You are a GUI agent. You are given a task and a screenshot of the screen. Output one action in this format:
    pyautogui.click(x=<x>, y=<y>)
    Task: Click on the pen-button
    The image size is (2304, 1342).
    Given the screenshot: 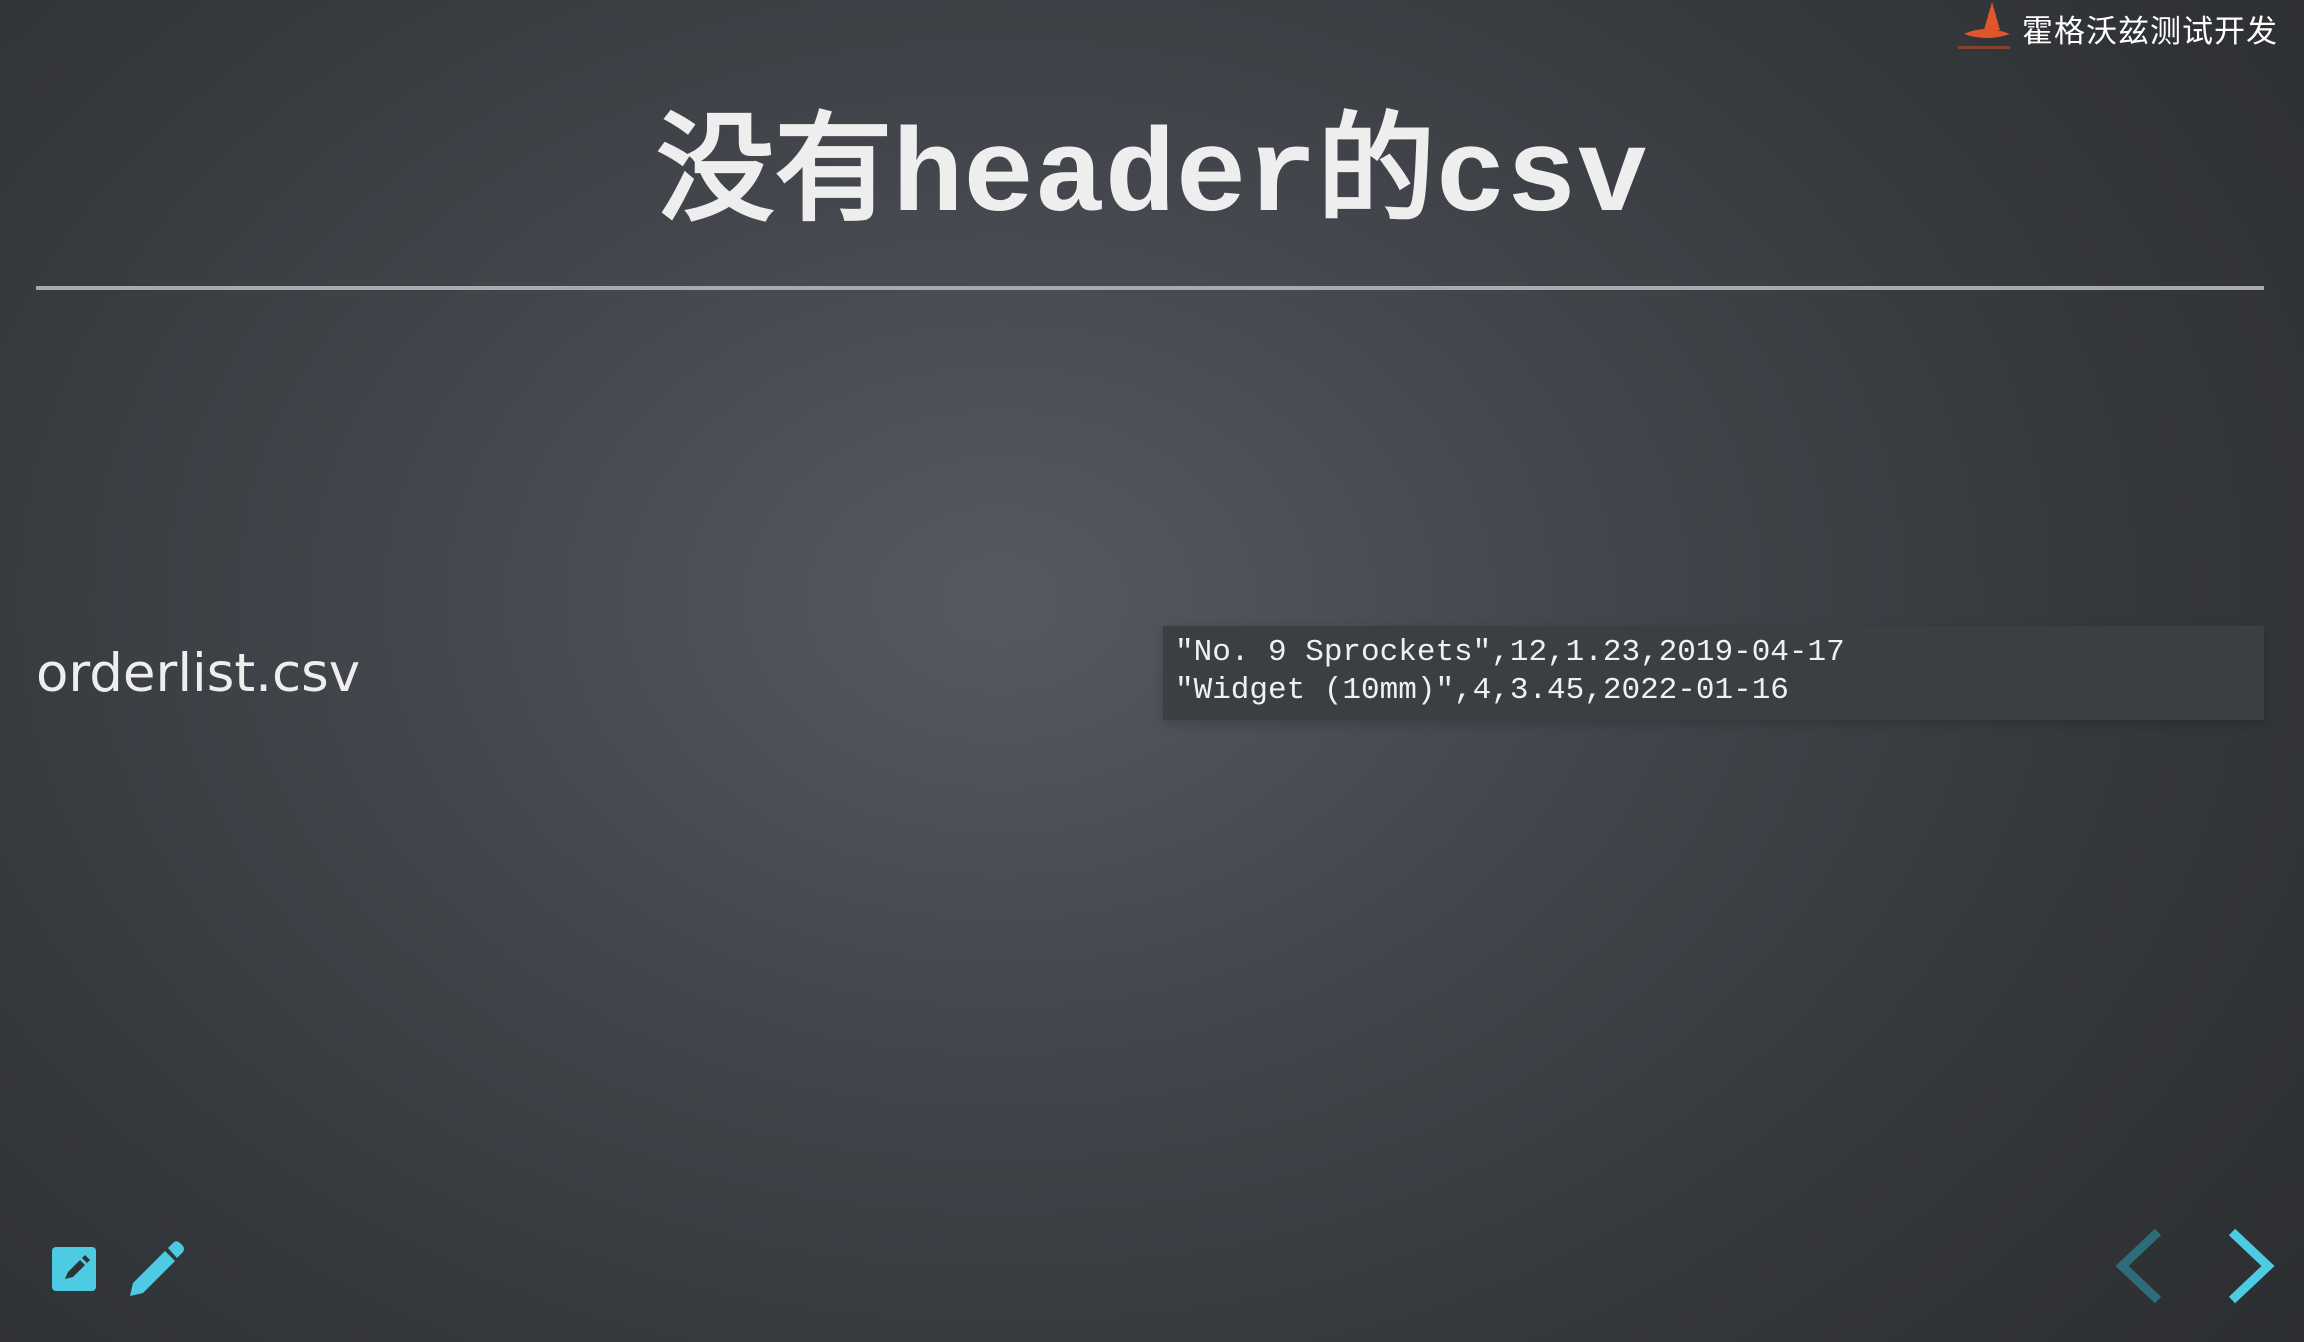 What is the action you would take?
    pyautogui.click(x=156, y=1270)
    